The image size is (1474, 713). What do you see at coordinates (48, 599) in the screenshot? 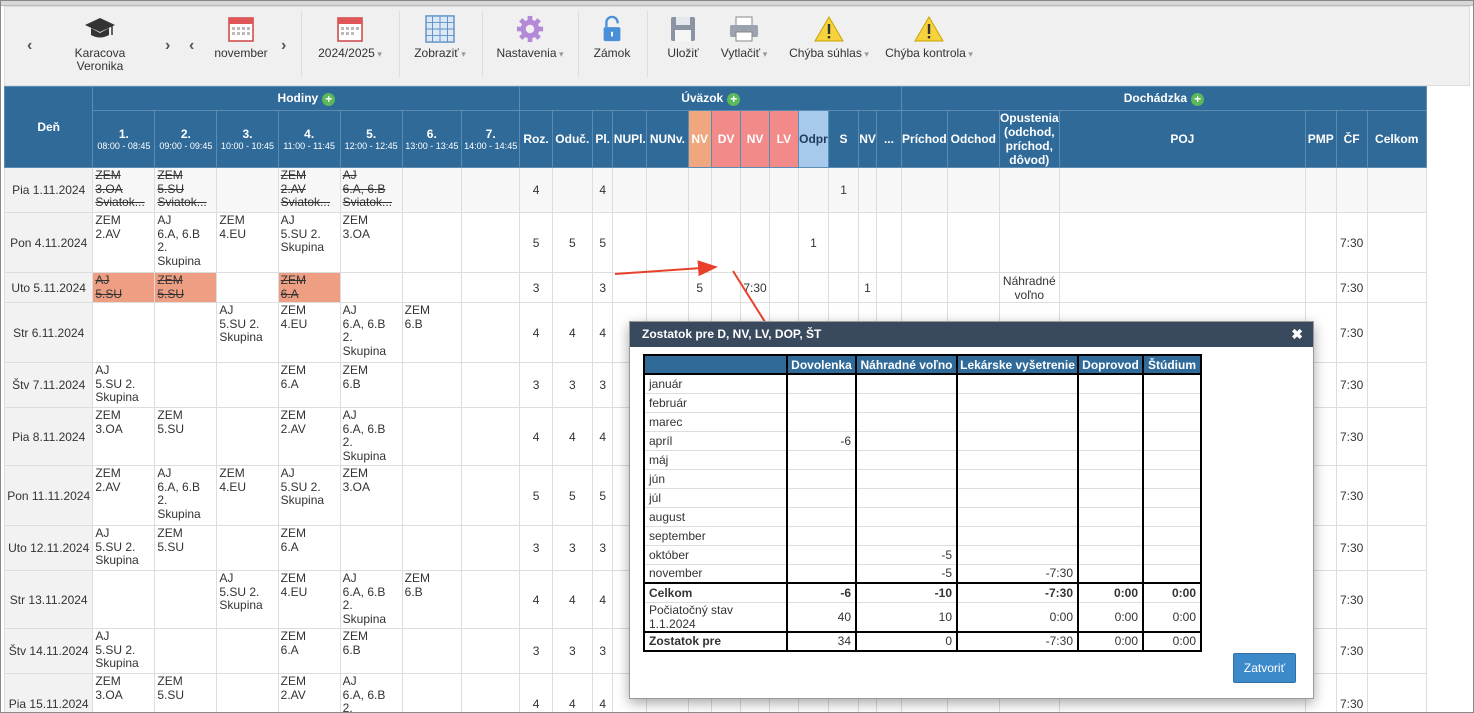
I see `day-cell: Str 13.11.2024` at bounding box center [48, 599].